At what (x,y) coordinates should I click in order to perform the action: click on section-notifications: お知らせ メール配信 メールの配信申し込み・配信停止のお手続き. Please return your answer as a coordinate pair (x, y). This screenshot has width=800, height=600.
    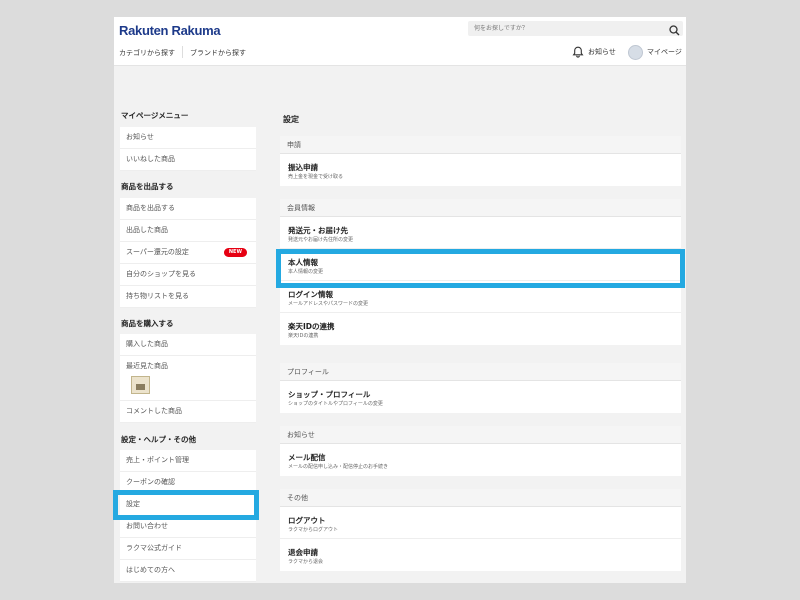
    Looking at the image, I should click on (480, 451).